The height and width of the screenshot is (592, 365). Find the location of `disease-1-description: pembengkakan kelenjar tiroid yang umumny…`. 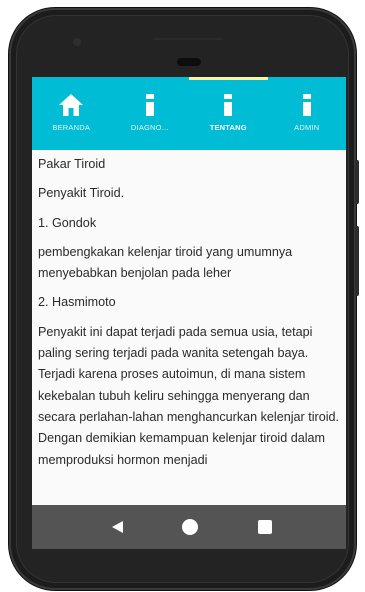

disease-1-description: pembengkakan kelenjar tiroid yang umumny… is located at coordinates (165, 262).